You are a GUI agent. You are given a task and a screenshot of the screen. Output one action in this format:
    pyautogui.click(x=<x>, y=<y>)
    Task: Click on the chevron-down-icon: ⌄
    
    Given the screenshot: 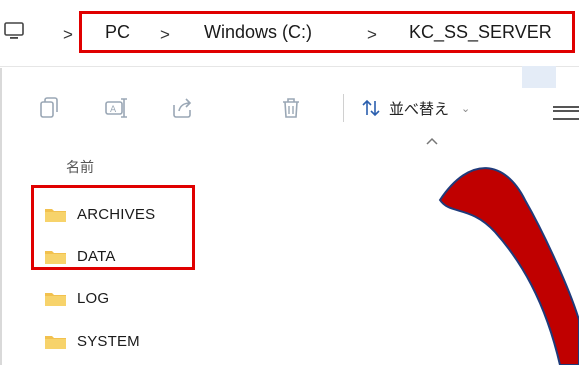 What is the action you would take?
    pyautogui.click(x=466, y=108)
    